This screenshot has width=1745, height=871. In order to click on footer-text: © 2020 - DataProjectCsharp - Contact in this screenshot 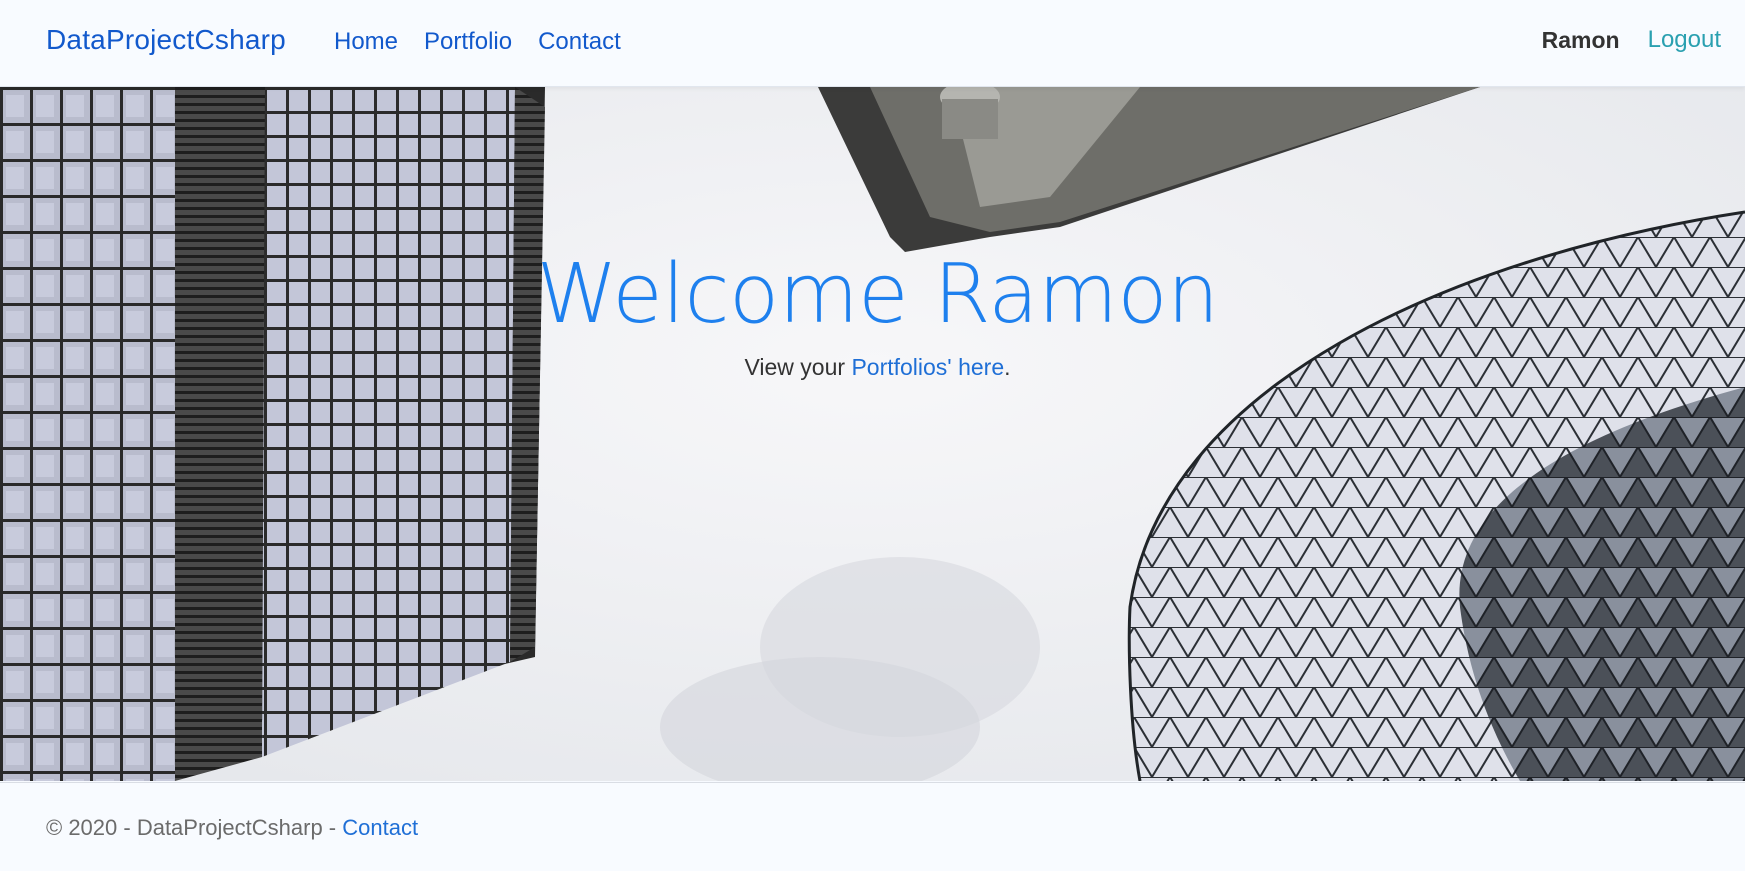, I will do `click(232, 828)`.